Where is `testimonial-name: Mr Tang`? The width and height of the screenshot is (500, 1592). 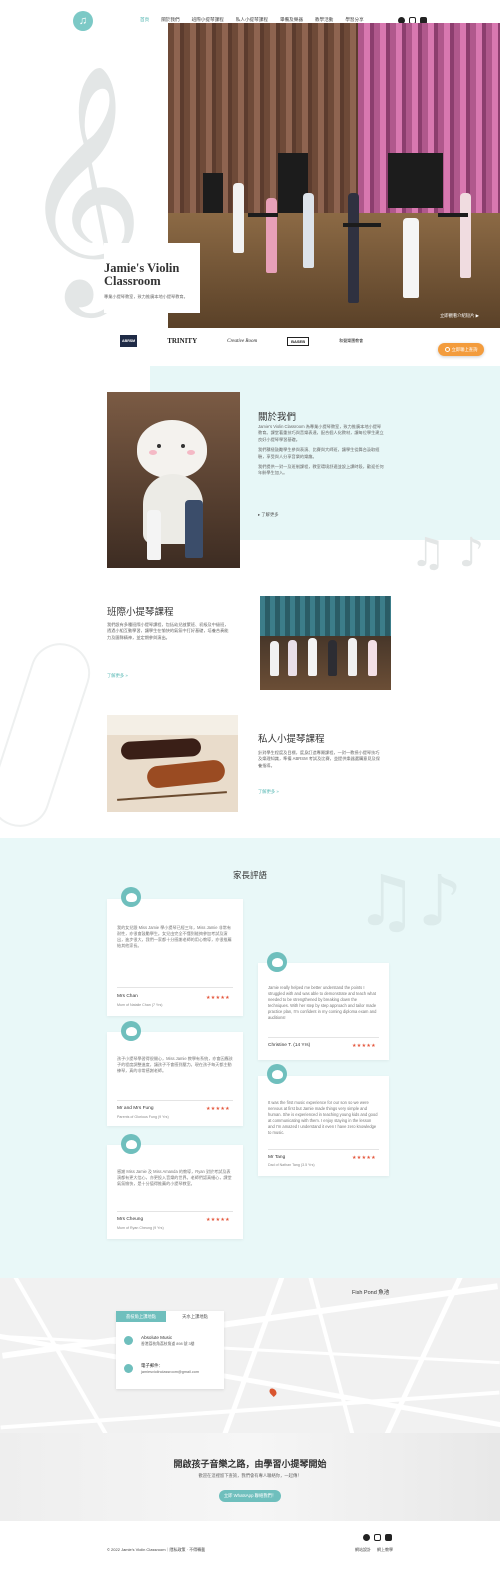 testimonial-name: Mr Tang is located at coordinates (277, 1157).